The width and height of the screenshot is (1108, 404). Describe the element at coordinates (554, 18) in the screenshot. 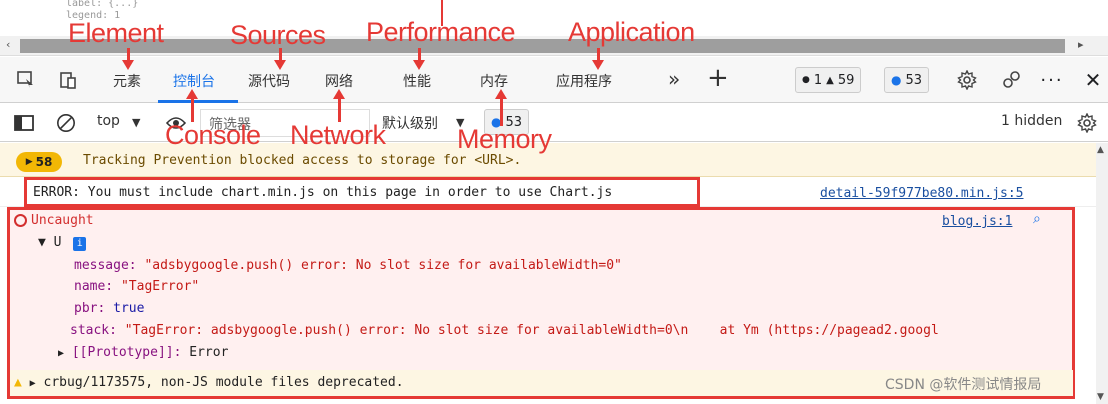

I see `code-editor-area: label: {...} legend: 1` at that location.